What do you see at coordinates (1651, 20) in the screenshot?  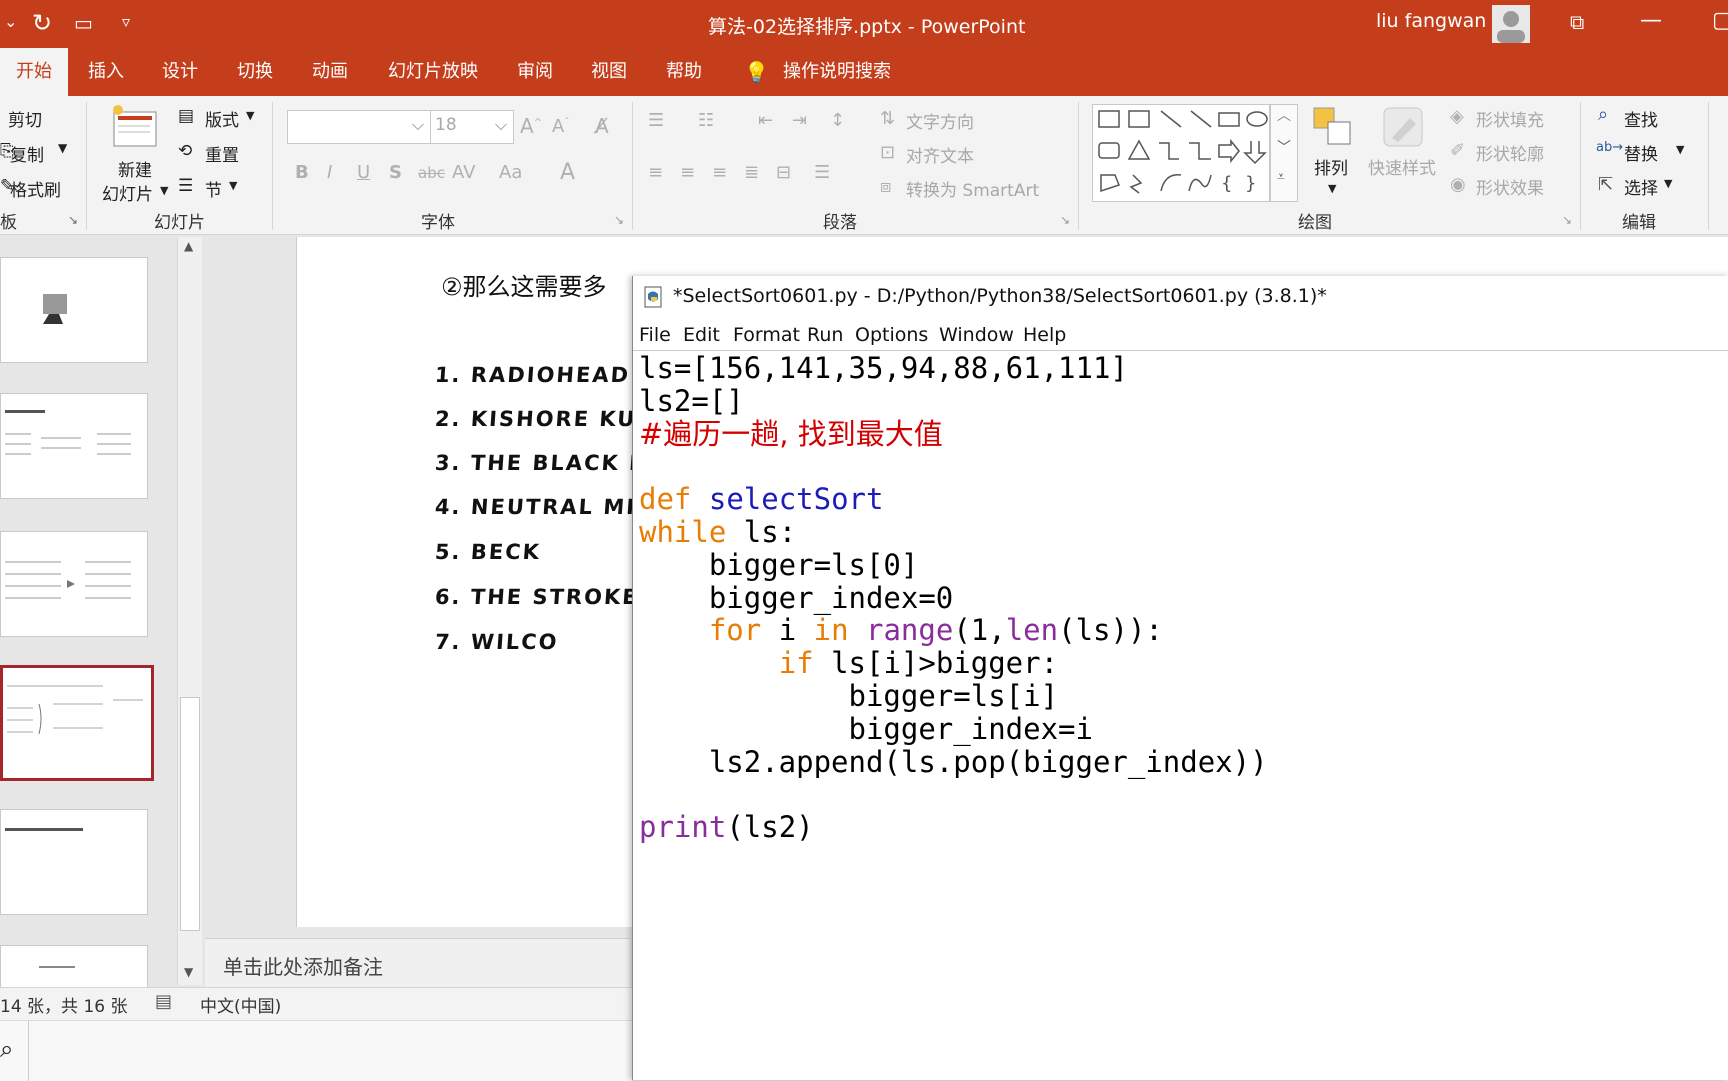 I see `minimize-icon: —` at bounding box center [1651, 20].